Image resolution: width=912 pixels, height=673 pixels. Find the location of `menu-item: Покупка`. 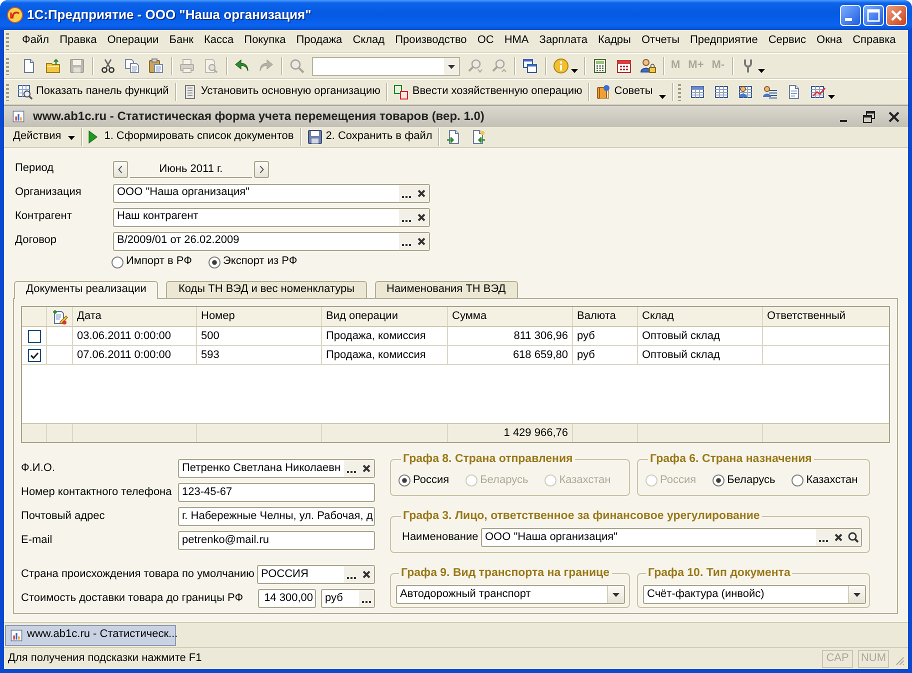

menu-item: Покупка is located at coordinates (265, 41).